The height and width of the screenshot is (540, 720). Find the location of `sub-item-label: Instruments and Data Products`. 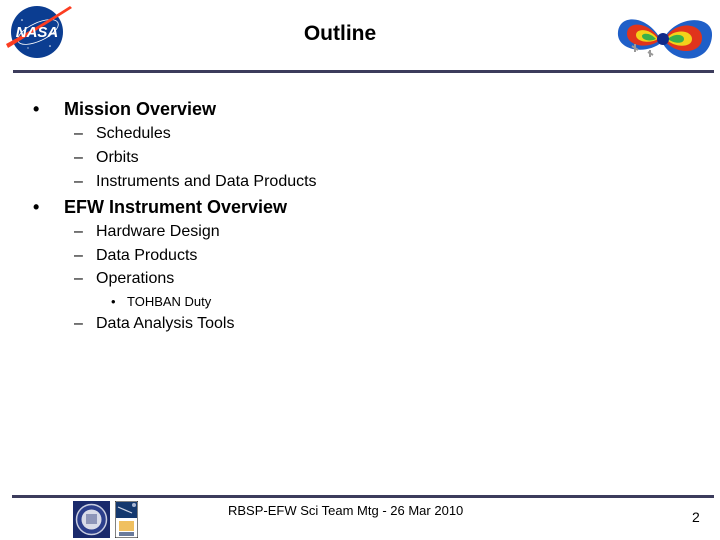

sub-item-label: Instruments and Data Products is located at coordinates (206, 181).